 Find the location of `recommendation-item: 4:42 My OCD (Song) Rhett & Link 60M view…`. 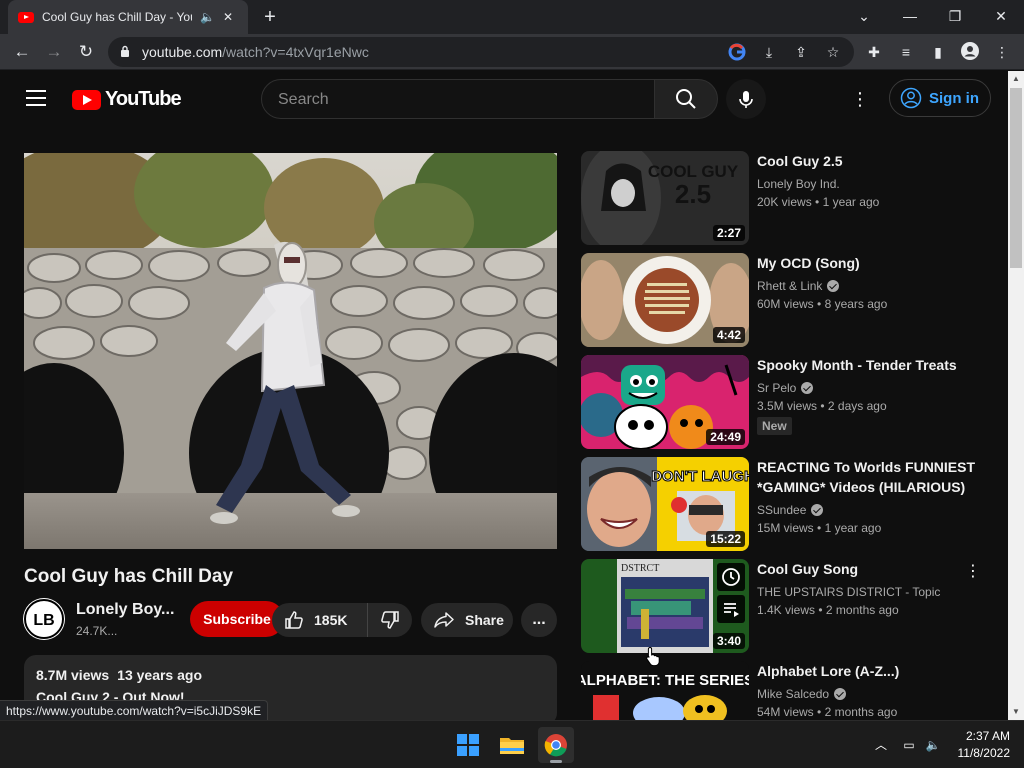

recommendation-item: 4:42 My OCD (Song) Rhett & Link 60M view… is located at coordinates (791, 300).